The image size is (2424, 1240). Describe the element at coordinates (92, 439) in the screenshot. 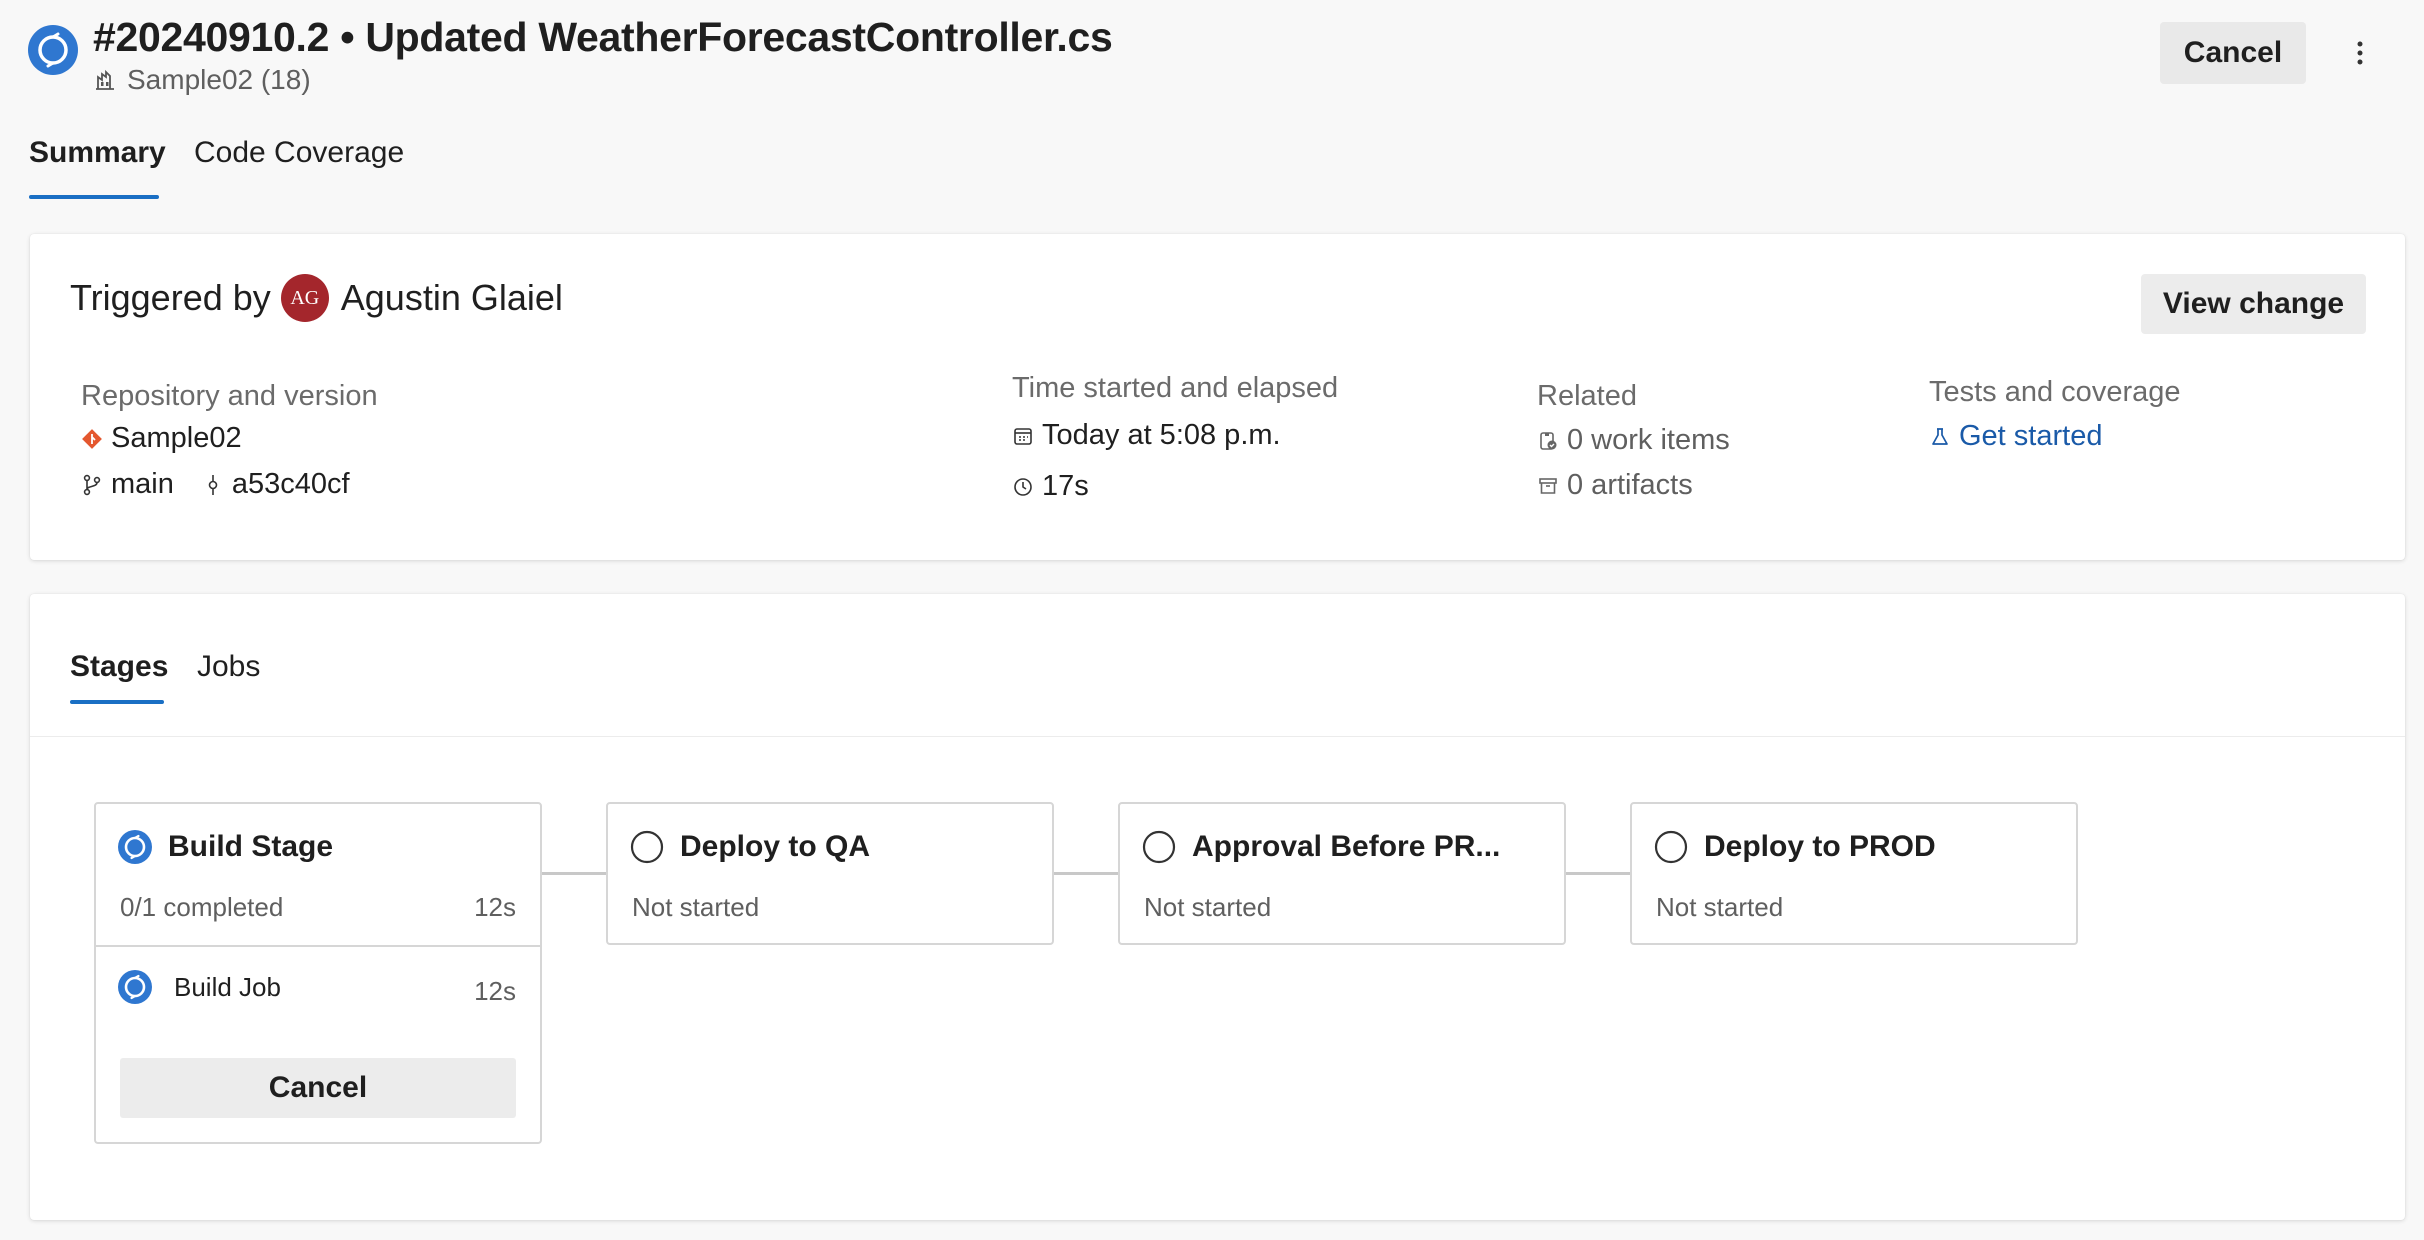

I see `git-repo-icon` at that location.